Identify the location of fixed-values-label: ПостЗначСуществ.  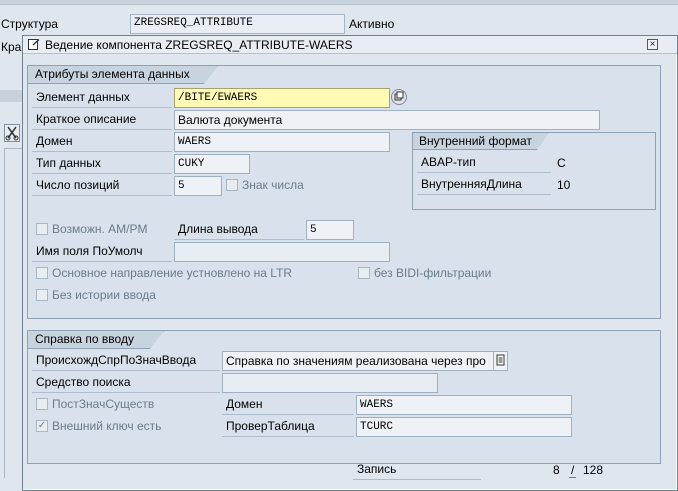
(103, 404).